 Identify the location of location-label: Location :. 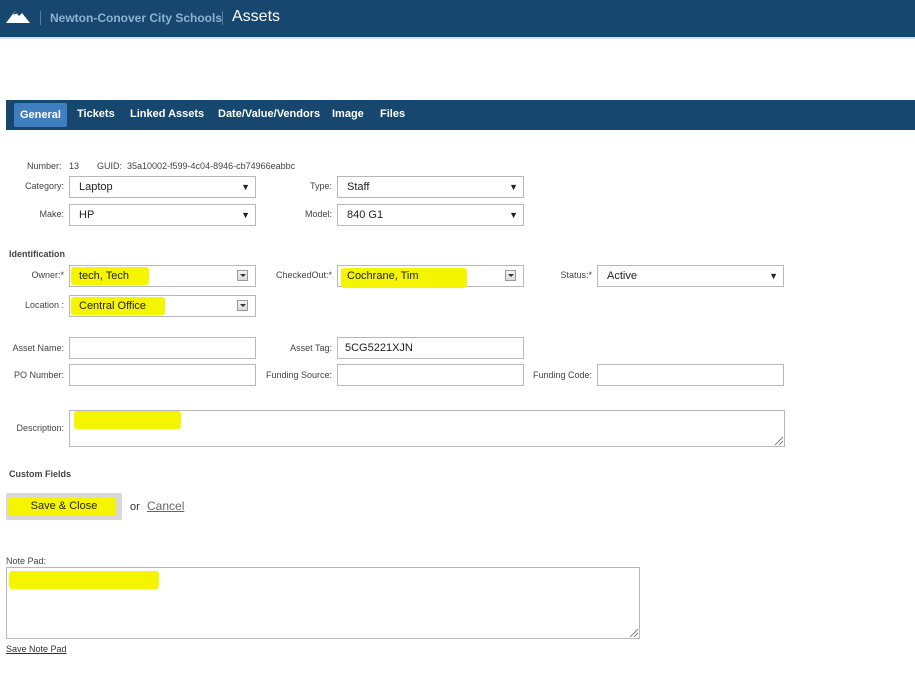
(44, 305).